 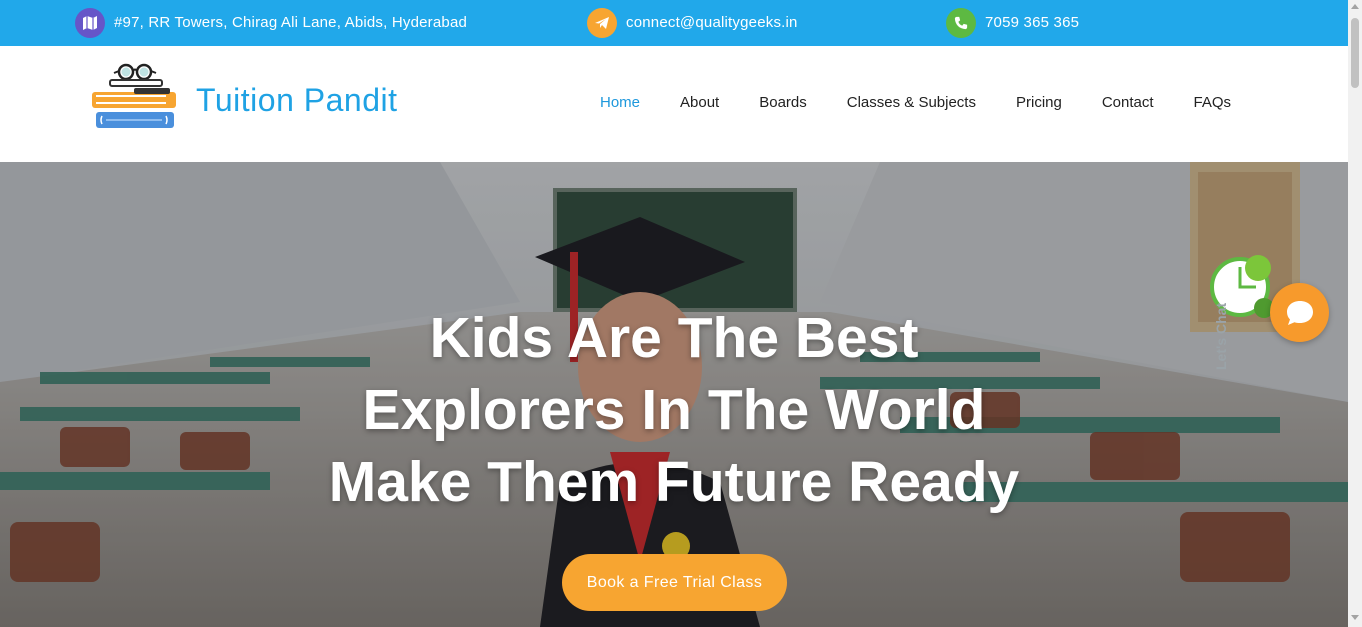 I want to click on chat-bubble-icon, so click(x=1299, y=312).